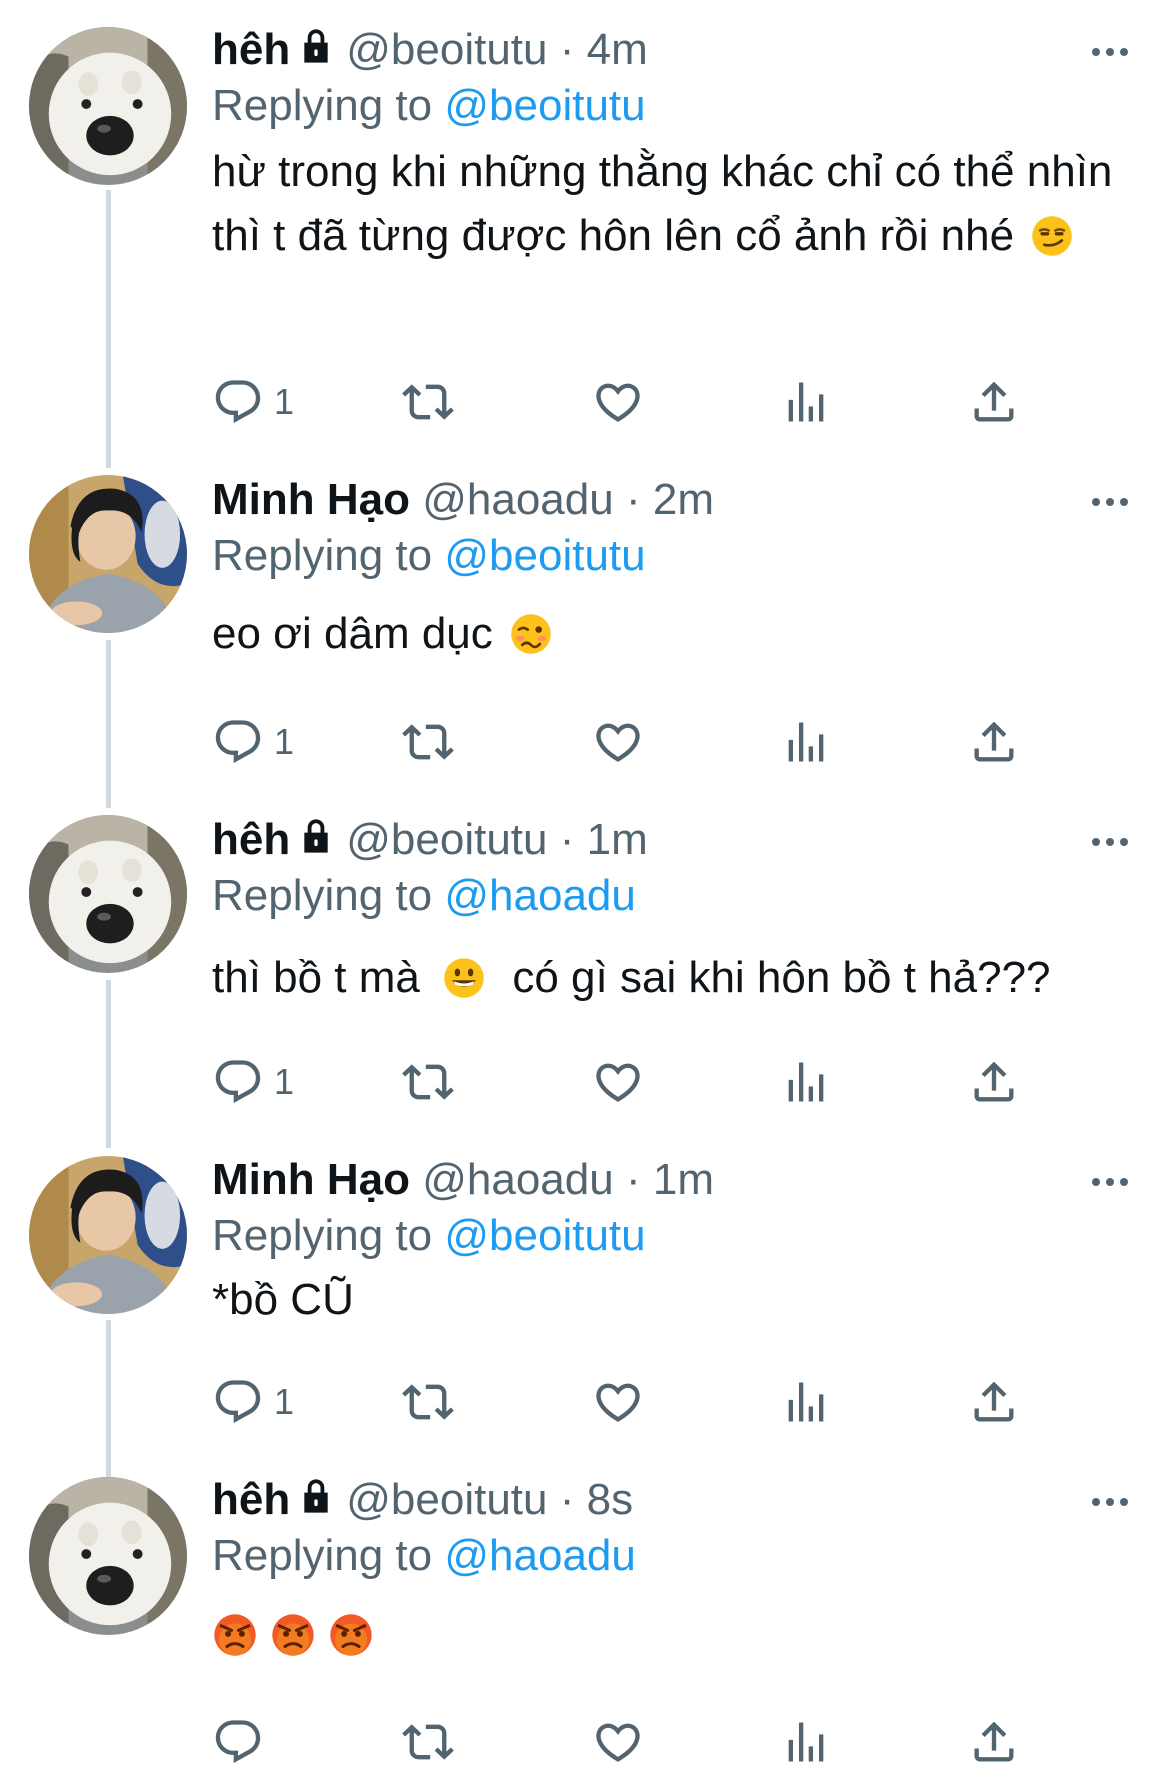 Image resolution: width=1170 pixels, height=1779 pixels. Describe the element at coordinates (238, 742) in the screenshot. I see `reply-icon` at that location.